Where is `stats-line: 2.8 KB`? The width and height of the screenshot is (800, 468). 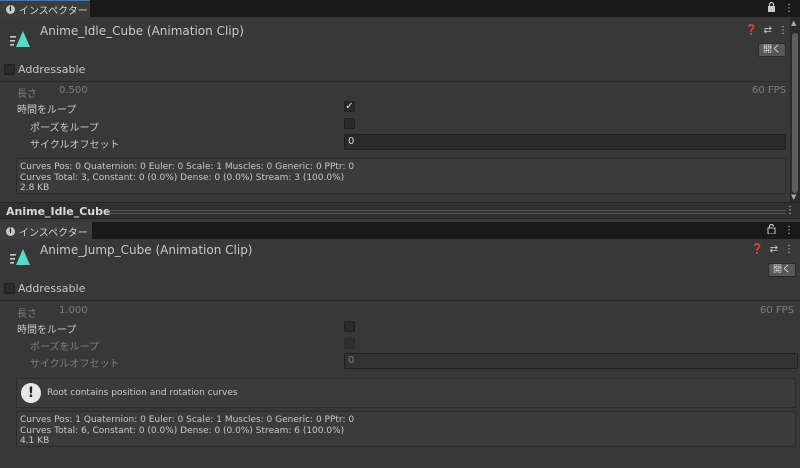
stats-line: 2.8 KB is located at coordinates (35, 188).